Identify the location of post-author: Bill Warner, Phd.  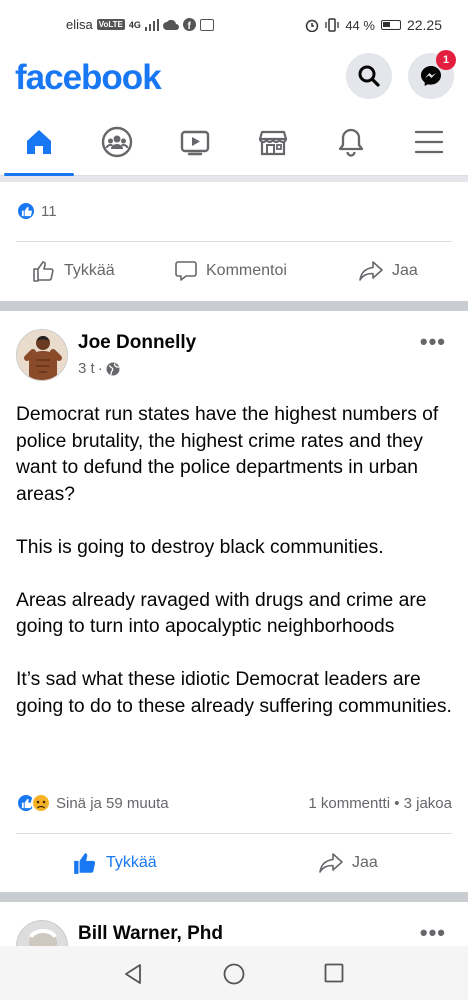
(150, 934).